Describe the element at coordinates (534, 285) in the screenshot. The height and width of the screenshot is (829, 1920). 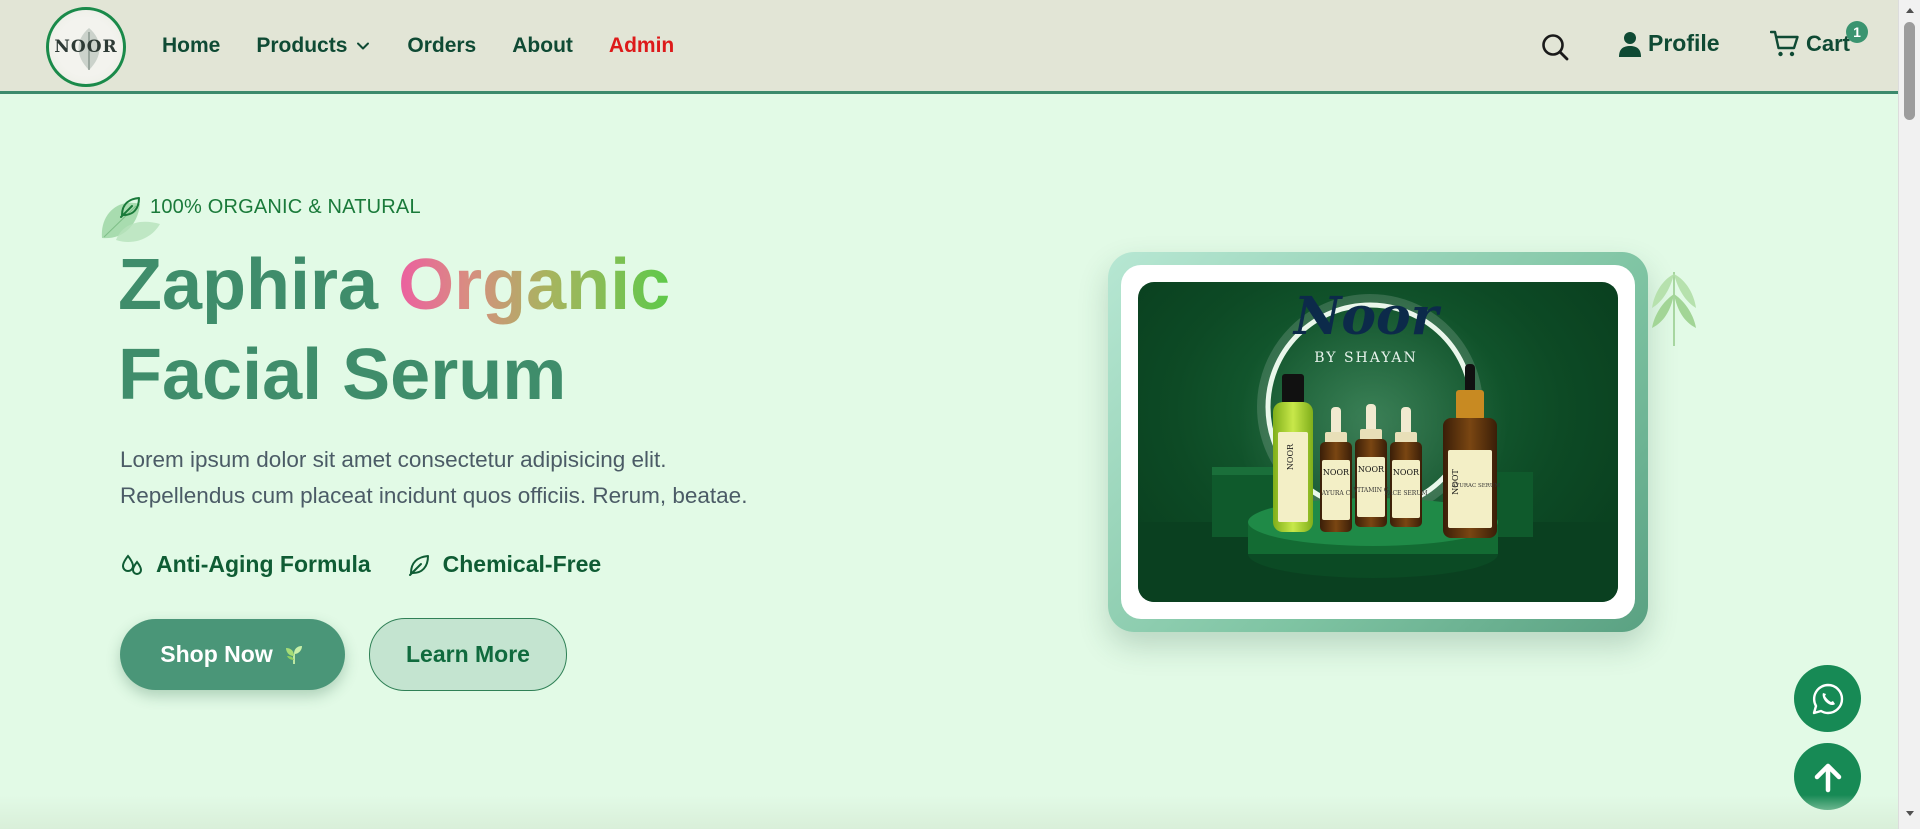
I see `hero-title-highlight: Organic` at that location.